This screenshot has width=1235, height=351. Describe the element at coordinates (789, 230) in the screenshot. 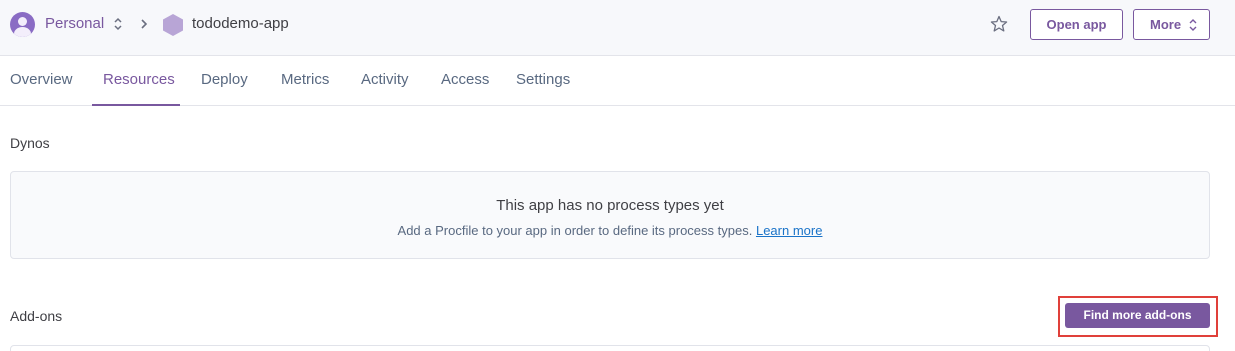

I see `learn-more-link: Learn more` at that location.